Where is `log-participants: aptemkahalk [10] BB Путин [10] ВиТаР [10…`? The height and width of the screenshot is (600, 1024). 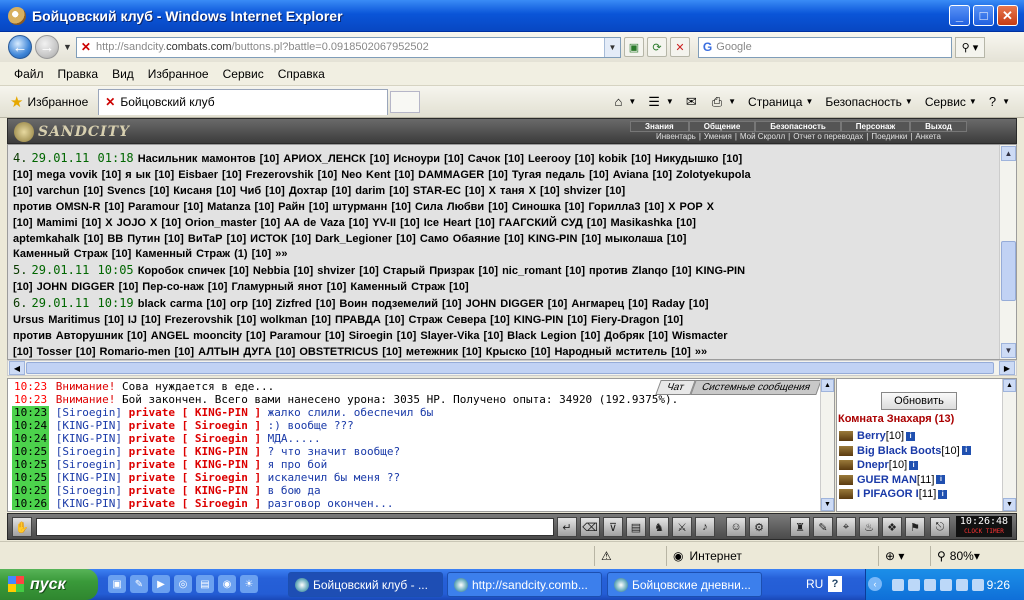 log-participants: aptemkahalk [10] BB Путин [10] ВиТаР [10… is located at coordinates (349, 239).